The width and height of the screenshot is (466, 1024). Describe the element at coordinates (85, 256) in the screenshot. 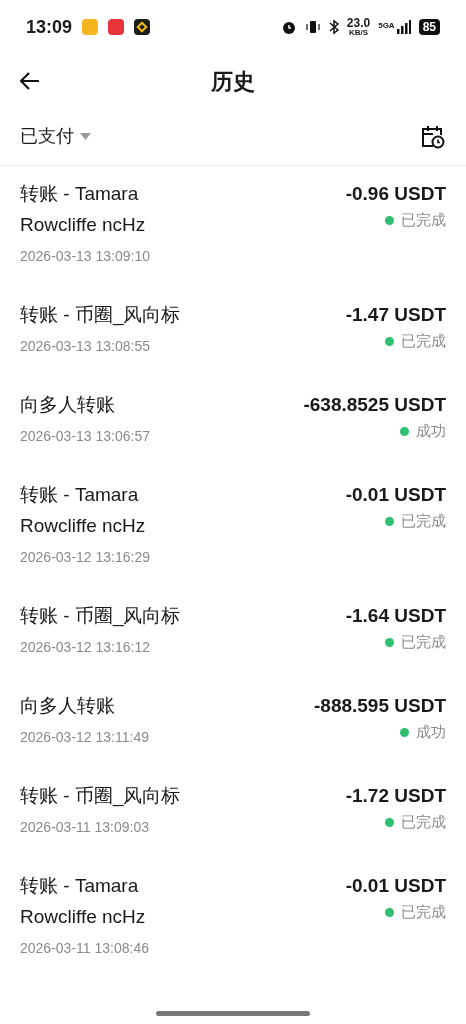

I see `transaction-time: 2026-03-13 13:09:10` at that location.